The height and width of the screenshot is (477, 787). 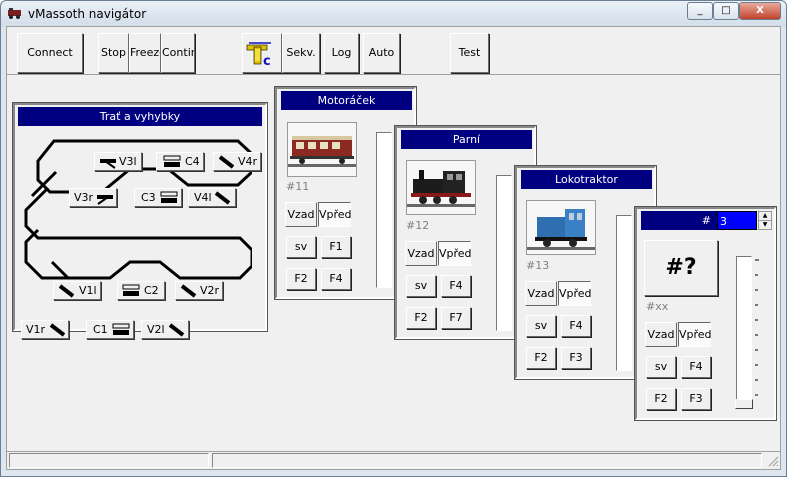 What do you see at coordinates (131, 290) in the screenshot?
I see `crossing-icon` at bounding box center [131, 290].